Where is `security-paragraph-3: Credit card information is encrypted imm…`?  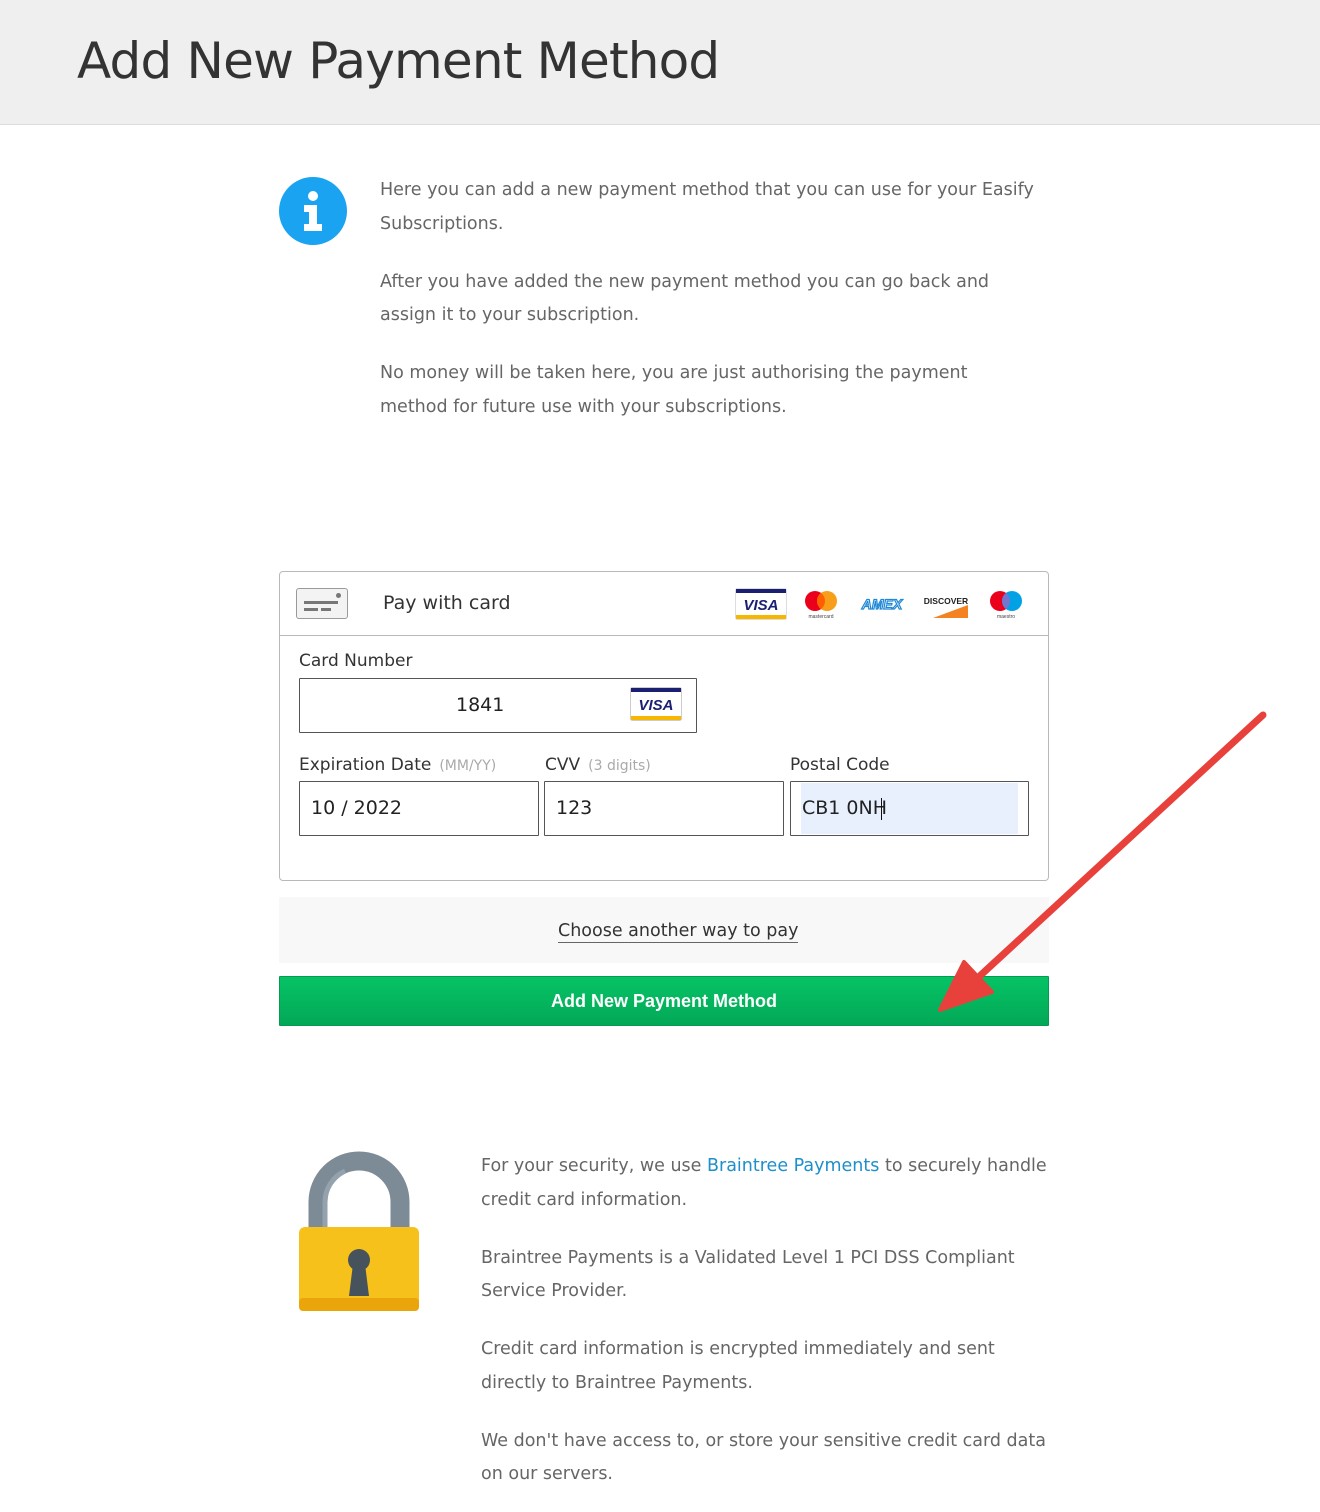
security-paragraph-3: Credit card information is encrypted imm… is located at coordinates (738, 1366).